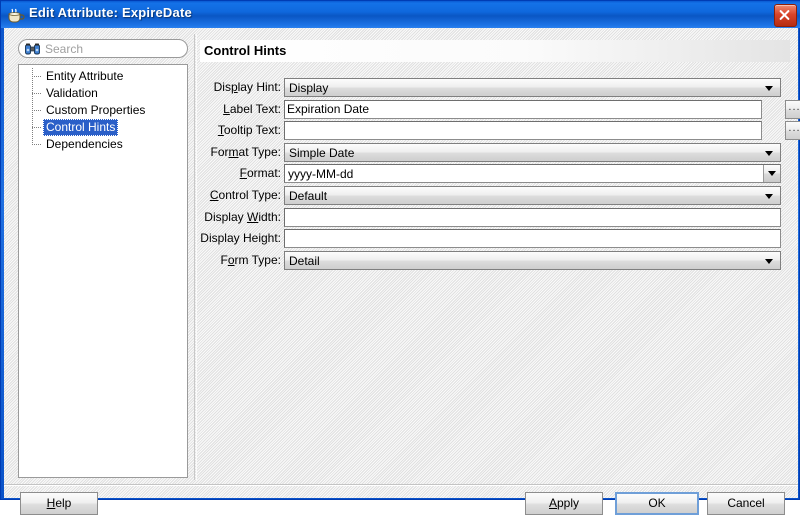 This screenshot has height=515, width=800. I want to click on tooltip-text-label: Tooltip Text:, so click(249, 130).